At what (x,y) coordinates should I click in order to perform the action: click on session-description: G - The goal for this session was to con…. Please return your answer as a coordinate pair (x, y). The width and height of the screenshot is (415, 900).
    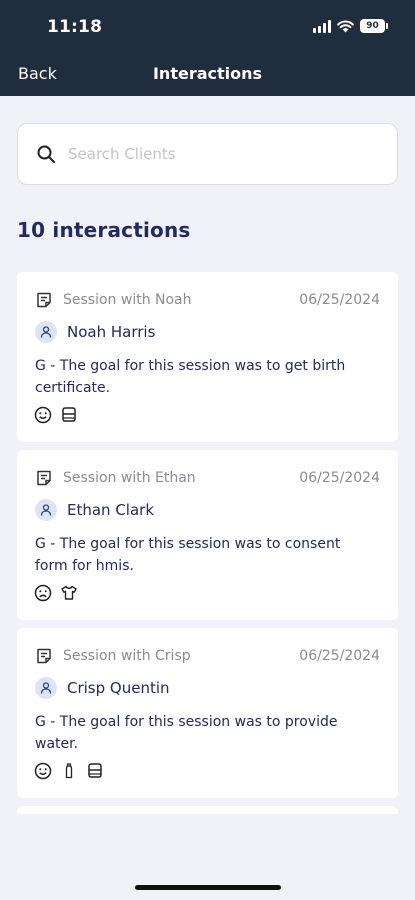
    Looking at the image, I should click on (188, 555).